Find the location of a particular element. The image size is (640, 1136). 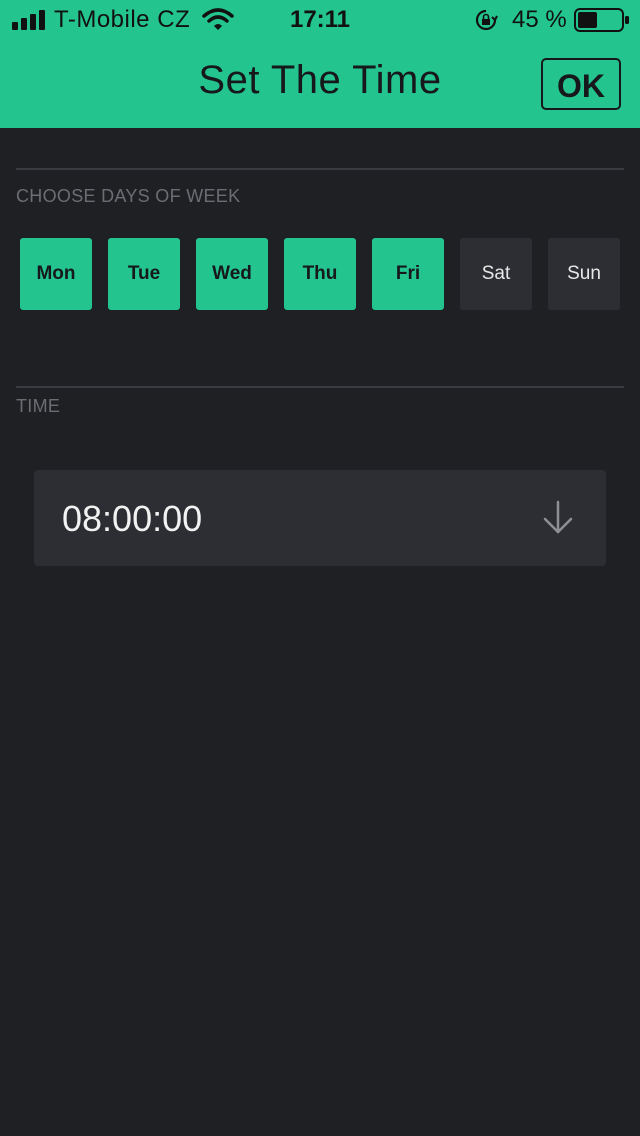

time-picker-field: 08:00:00 is located at coordinates (320, 518).